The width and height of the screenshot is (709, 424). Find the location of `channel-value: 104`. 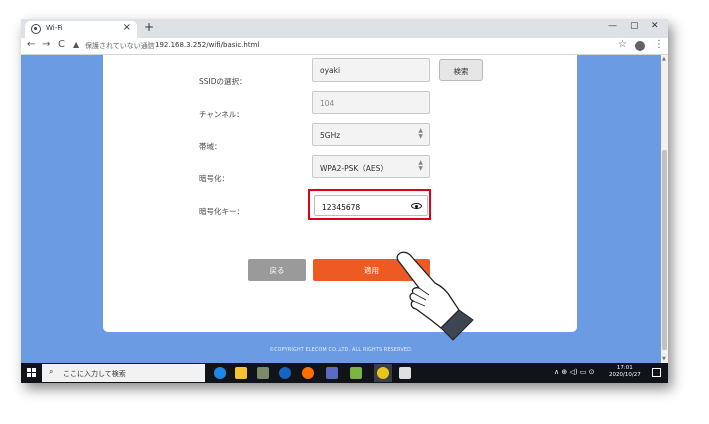

channel-value: 104 is located at coordinates (327, 103).